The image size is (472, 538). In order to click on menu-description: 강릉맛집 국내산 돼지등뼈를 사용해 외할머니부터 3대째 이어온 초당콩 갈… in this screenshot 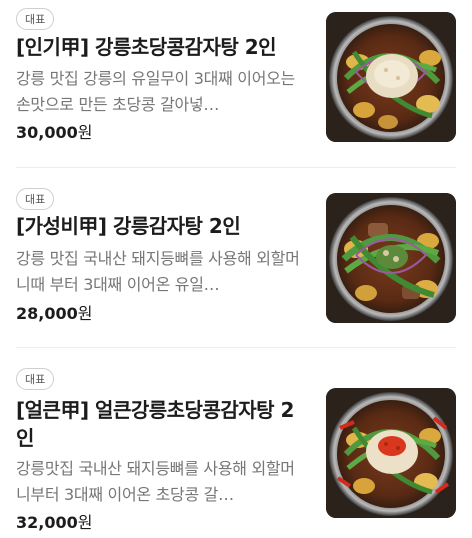, I will do `click(155, 481)`.